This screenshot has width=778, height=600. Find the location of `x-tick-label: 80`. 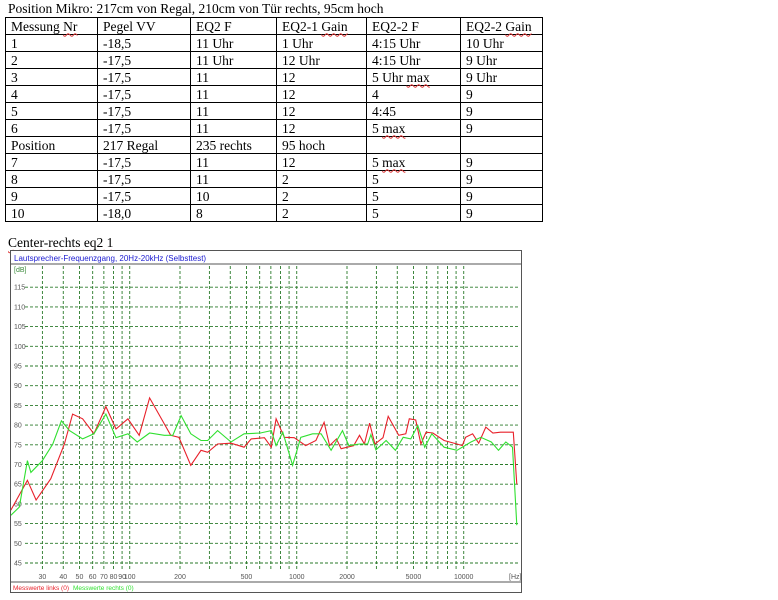

x-tick-label: 80 is located at coordinates (114, 577).